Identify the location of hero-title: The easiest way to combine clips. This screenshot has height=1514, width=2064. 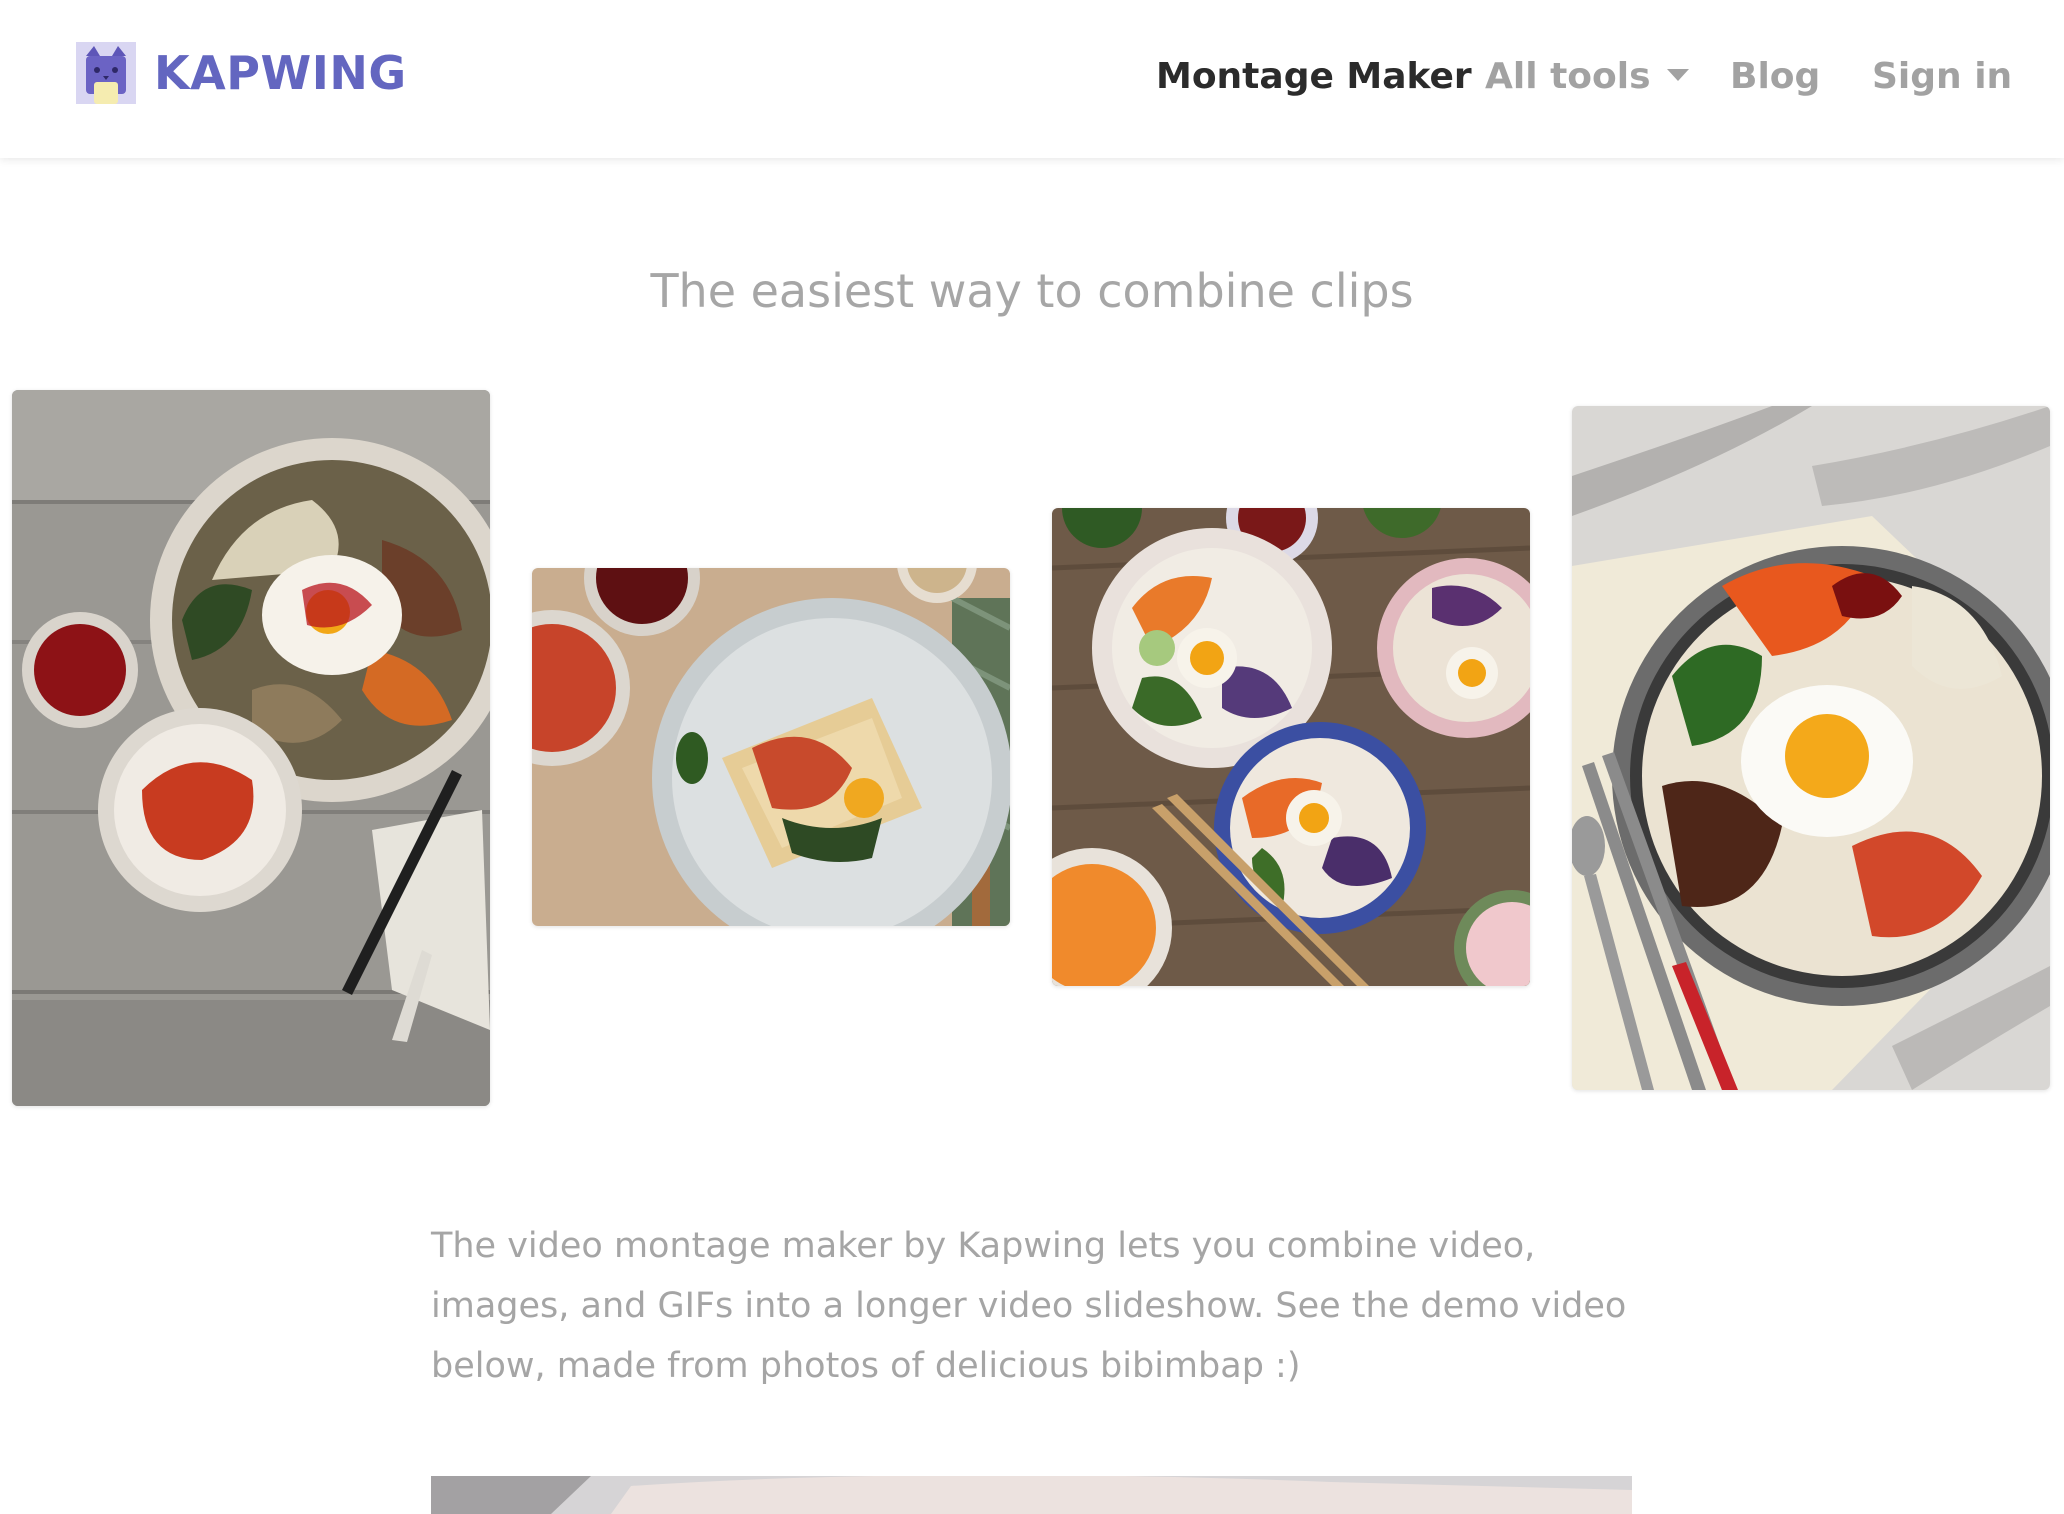
(1032, 291).